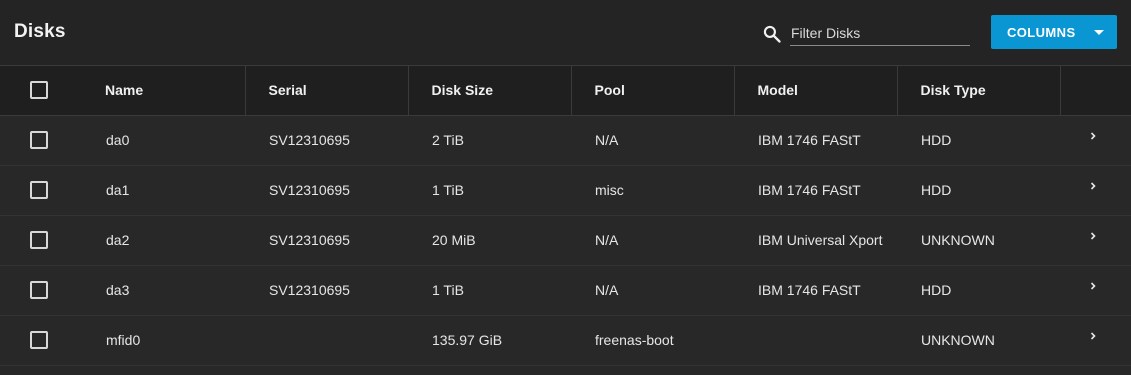  I want to click on search-icon, so click(772, 34).